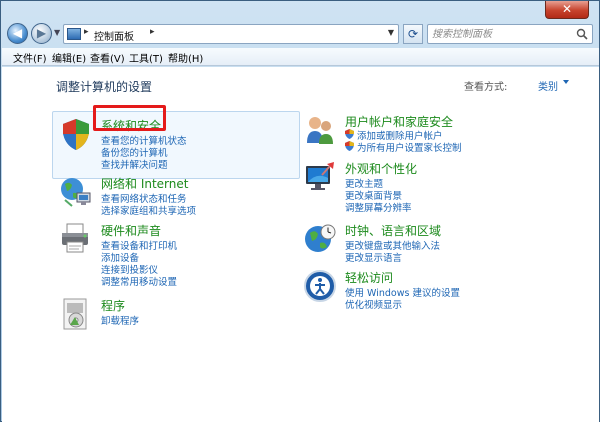 This screenshot has width=600, height=422. I want to click on close-button: ✕, so click(567, 10).